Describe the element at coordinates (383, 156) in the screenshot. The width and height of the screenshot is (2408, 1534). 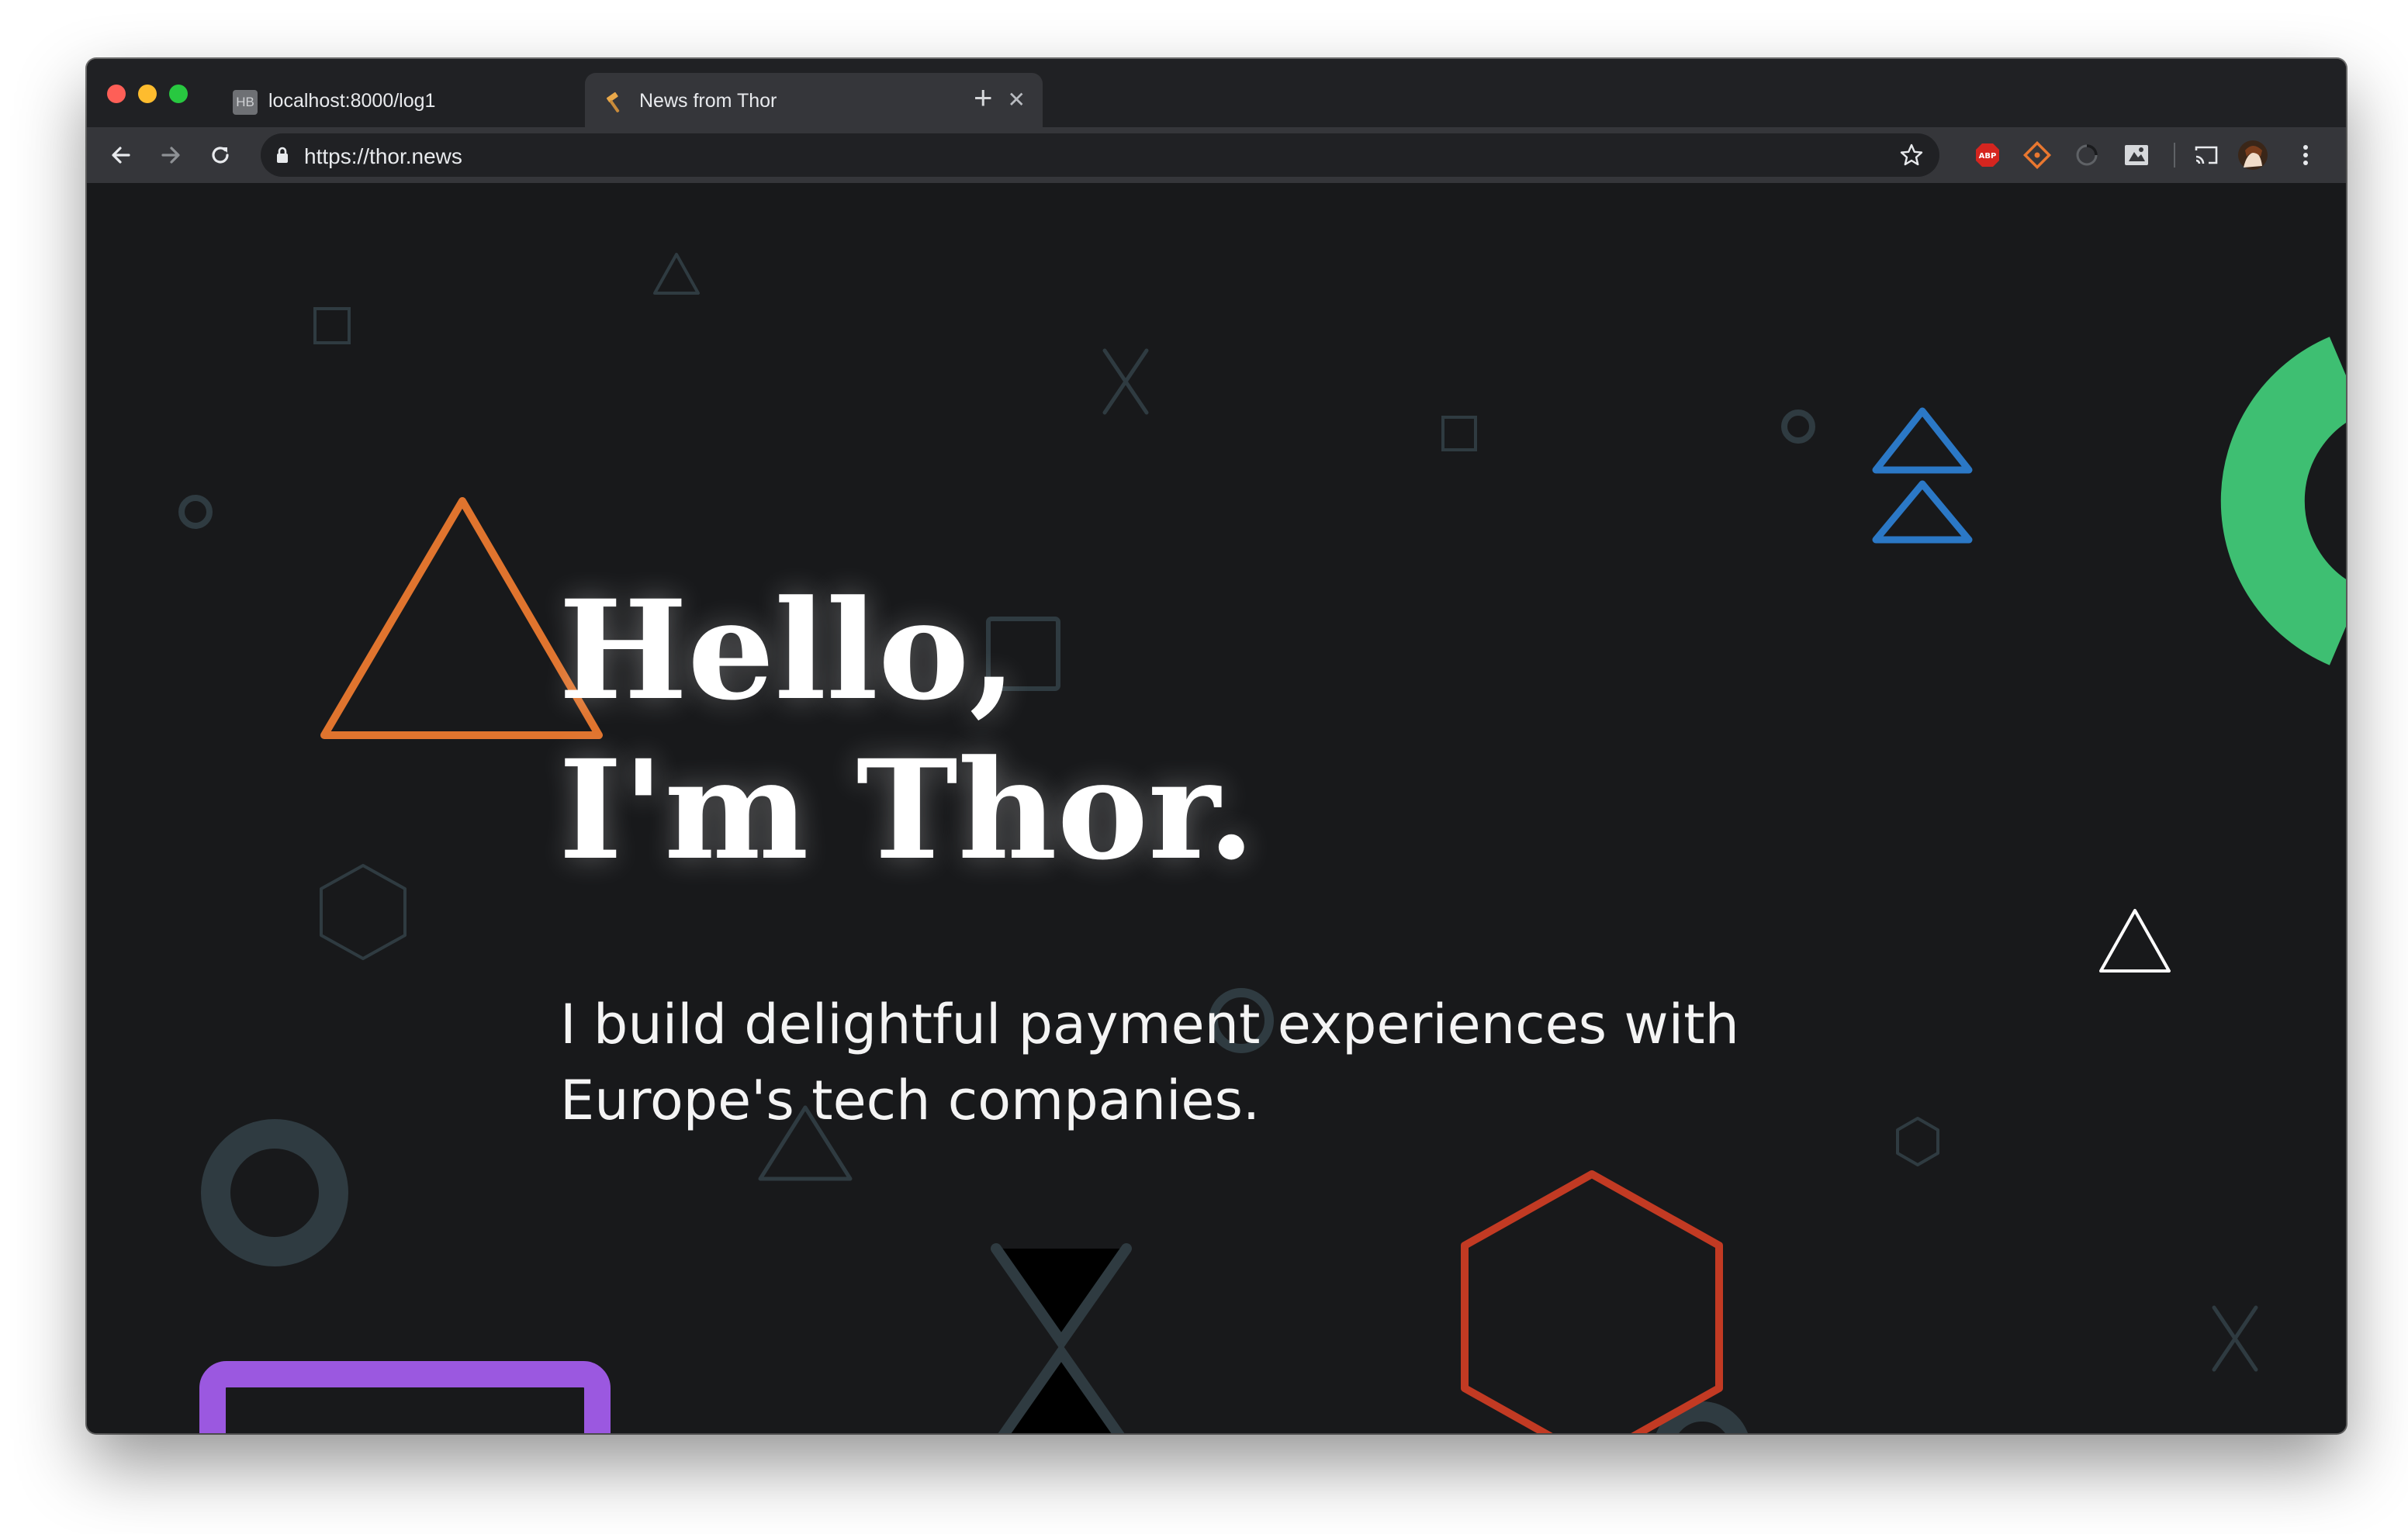
I see `url-text: https://thor.news` at that location.